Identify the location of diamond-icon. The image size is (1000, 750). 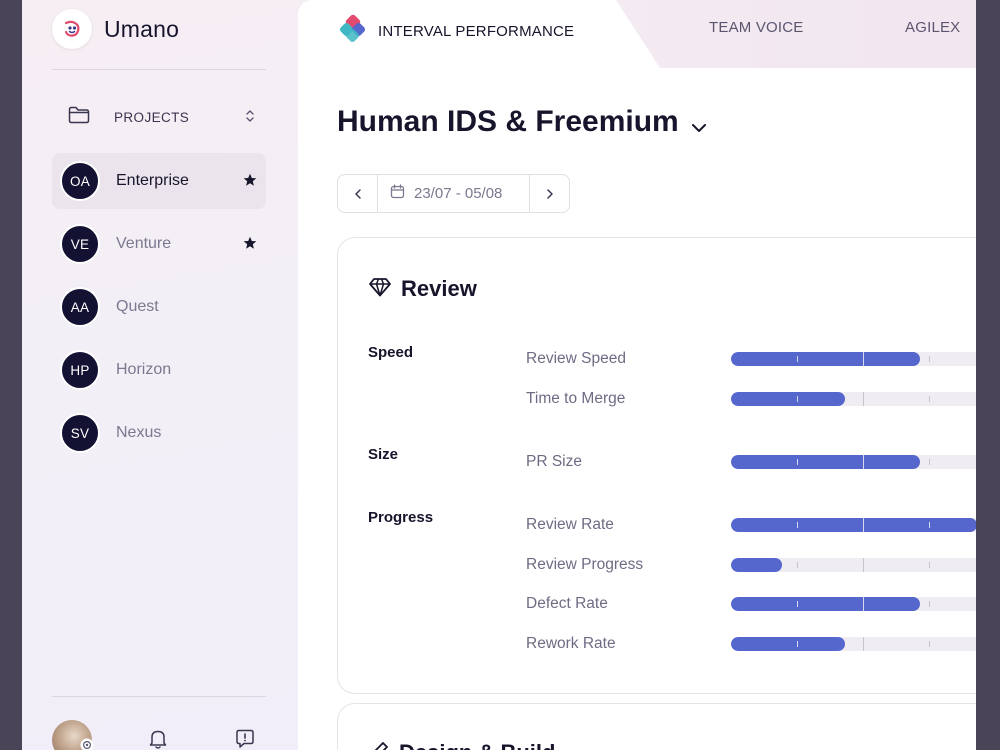
(380, 289).